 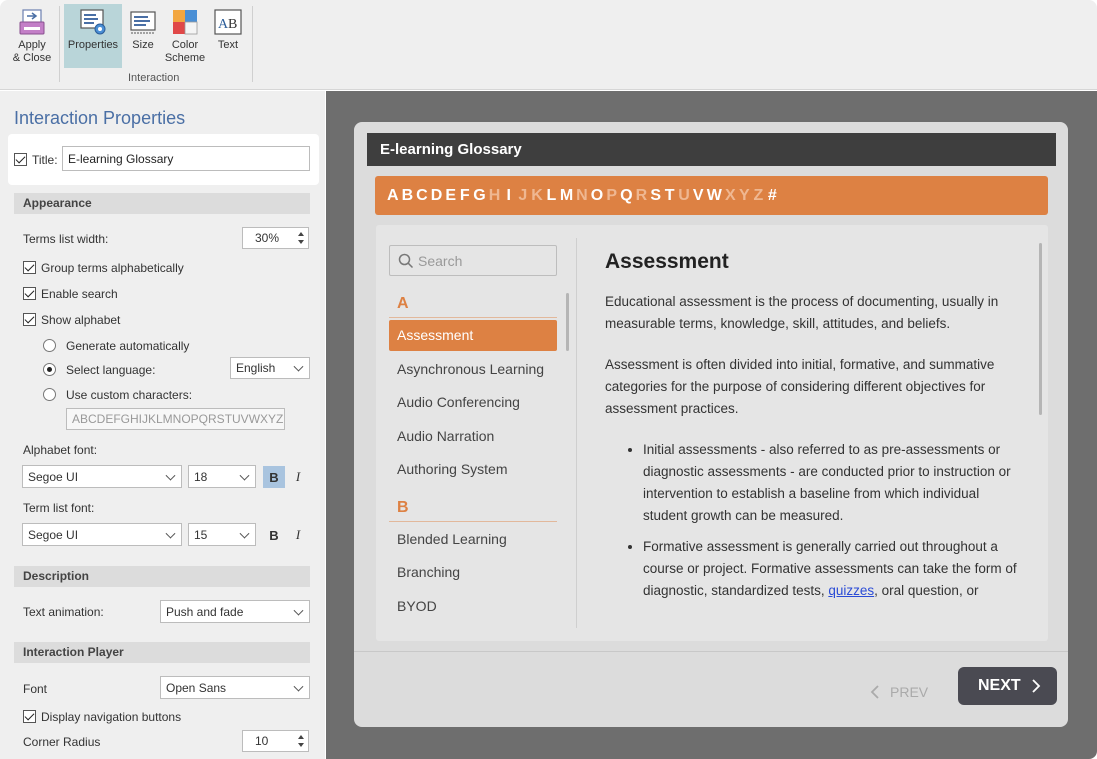 I want to click on alphabet-letter-b: B, so click(x=408, y=196).